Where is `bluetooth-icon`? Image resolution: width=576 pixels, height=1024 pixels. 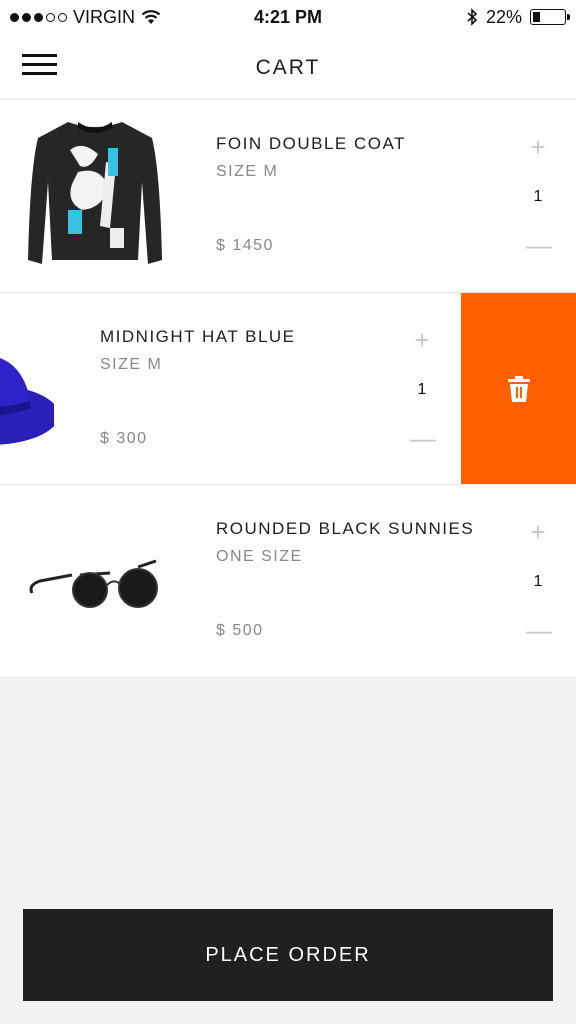
bluetooth-icon is located at coordinates (472, 17).